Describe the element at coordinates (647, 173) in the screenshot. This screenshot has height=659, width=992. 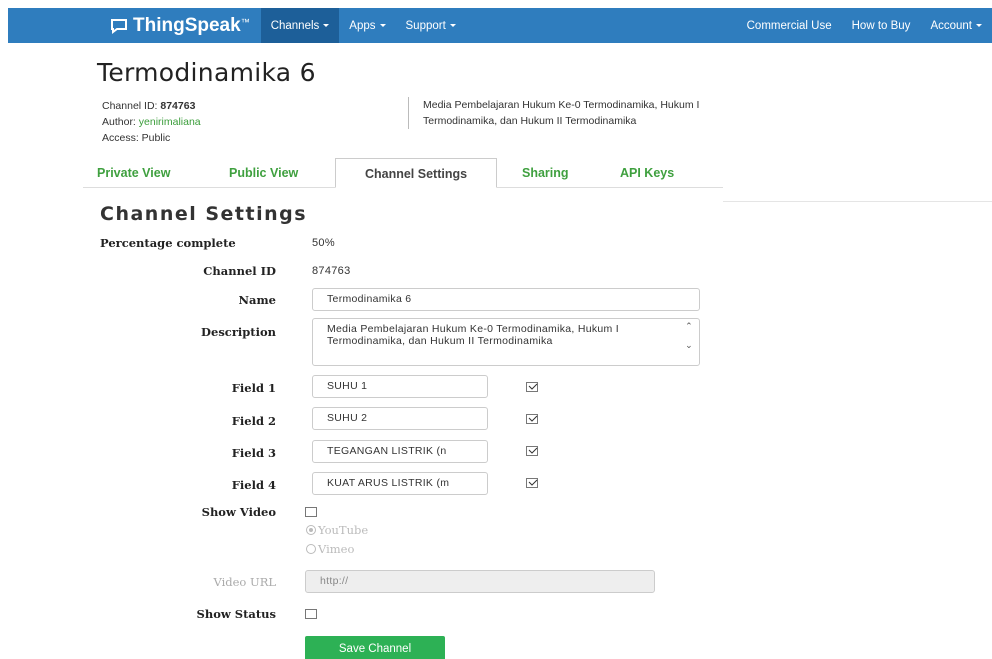
I see `tab-api-keys: API Keys` at that location.